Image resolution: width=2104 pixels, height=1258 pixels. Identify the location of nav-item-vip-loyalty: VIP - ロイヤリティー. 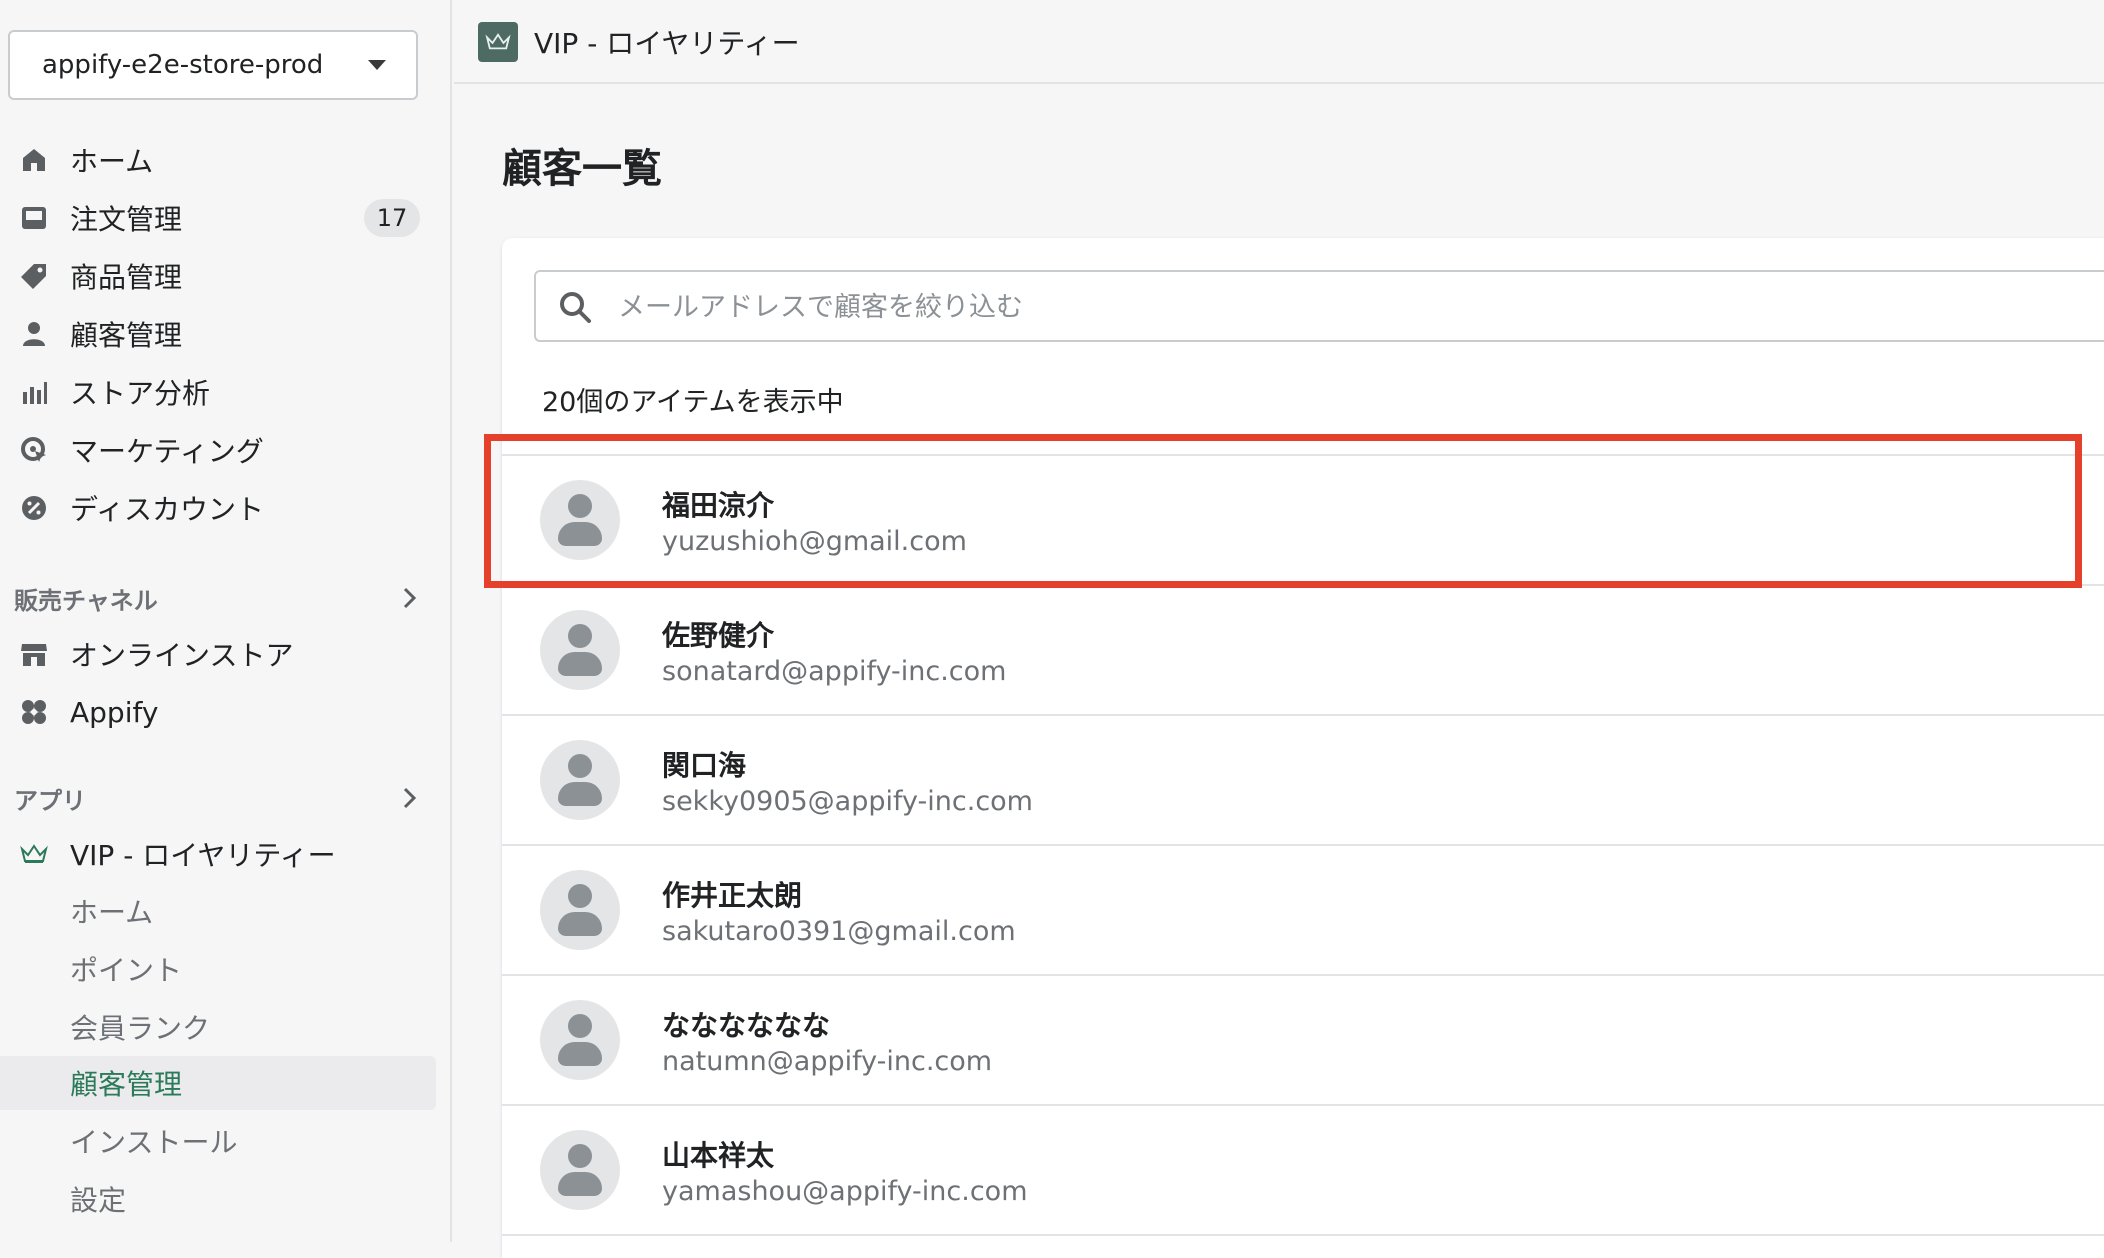
(218, 854).